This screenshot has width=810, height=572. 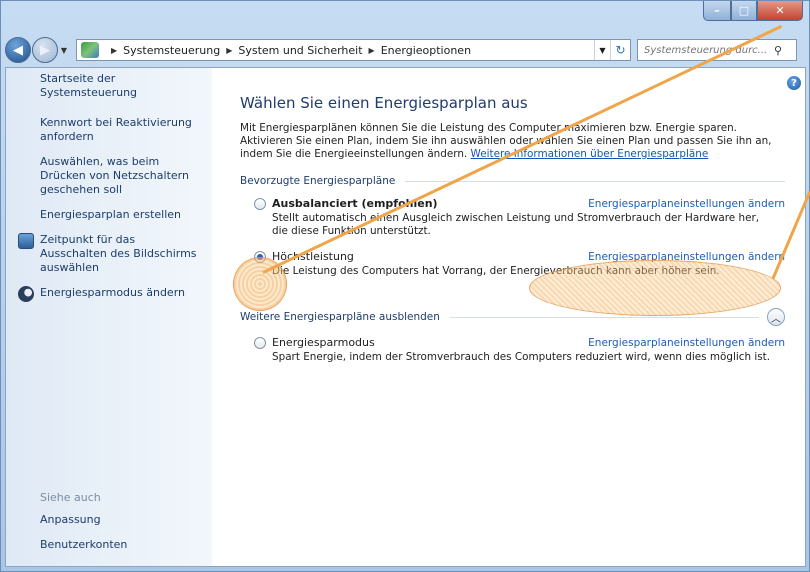 I want to click on hidden-plans-label: Weitere Energiesparpläne ausblenden, so click(x=340, y=317).